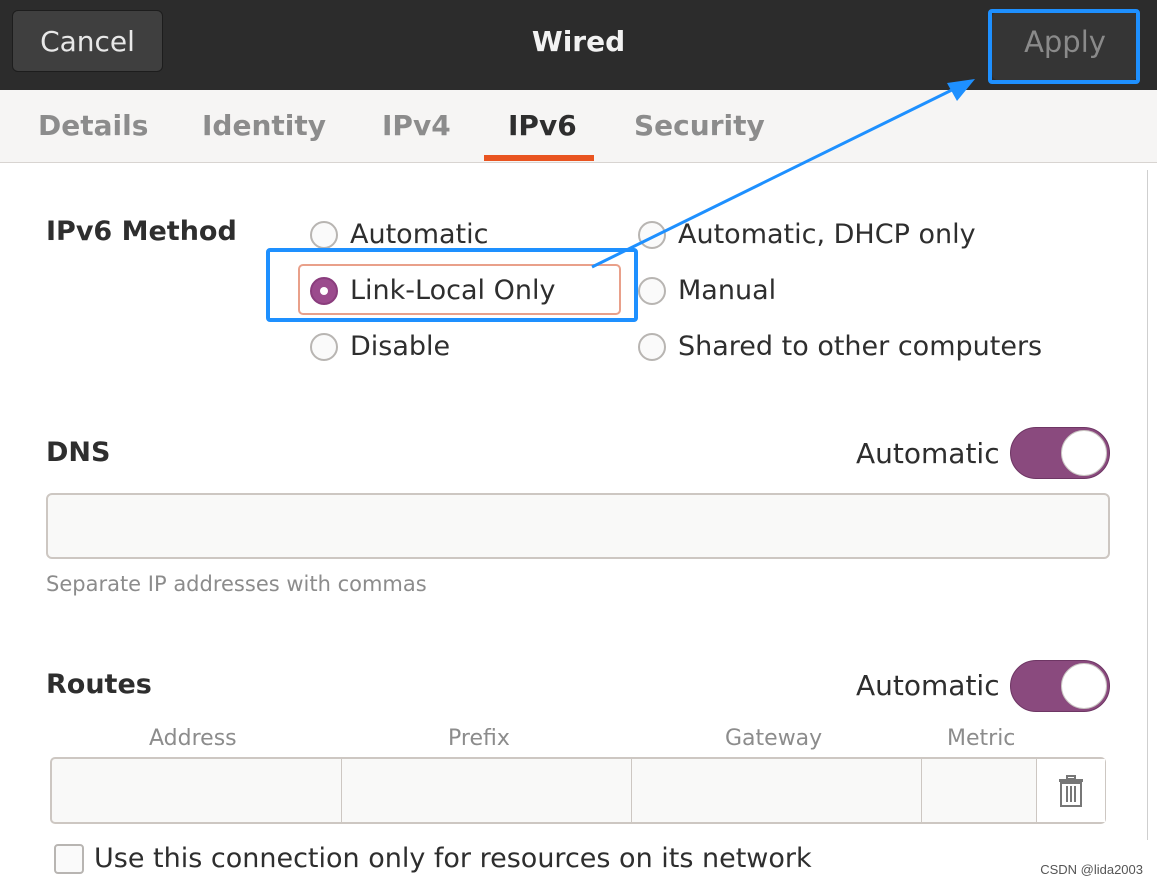 This screenshot has height=885, width=1157. Describe the element at coordinates (981, 738) in the screenshot. I see `column-header-metric: Metric` at that location.